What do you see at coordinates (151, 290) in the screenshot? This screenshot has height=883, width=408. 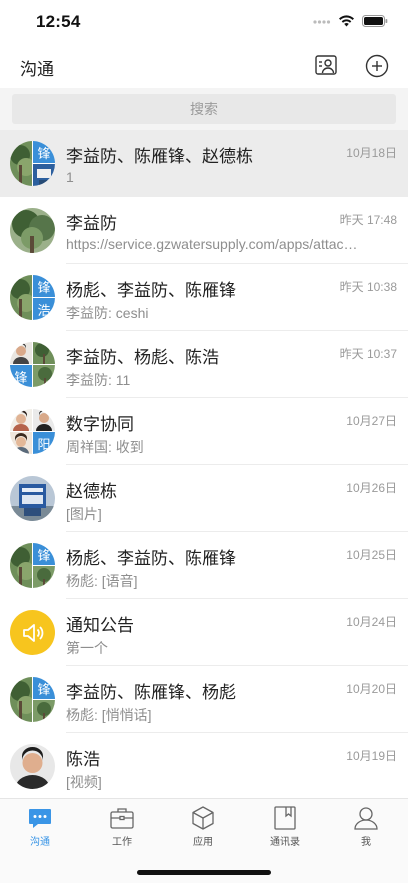 I see `chat-name: 杨彪、李益防、陈雁锋` at bounding box center [151, 290].